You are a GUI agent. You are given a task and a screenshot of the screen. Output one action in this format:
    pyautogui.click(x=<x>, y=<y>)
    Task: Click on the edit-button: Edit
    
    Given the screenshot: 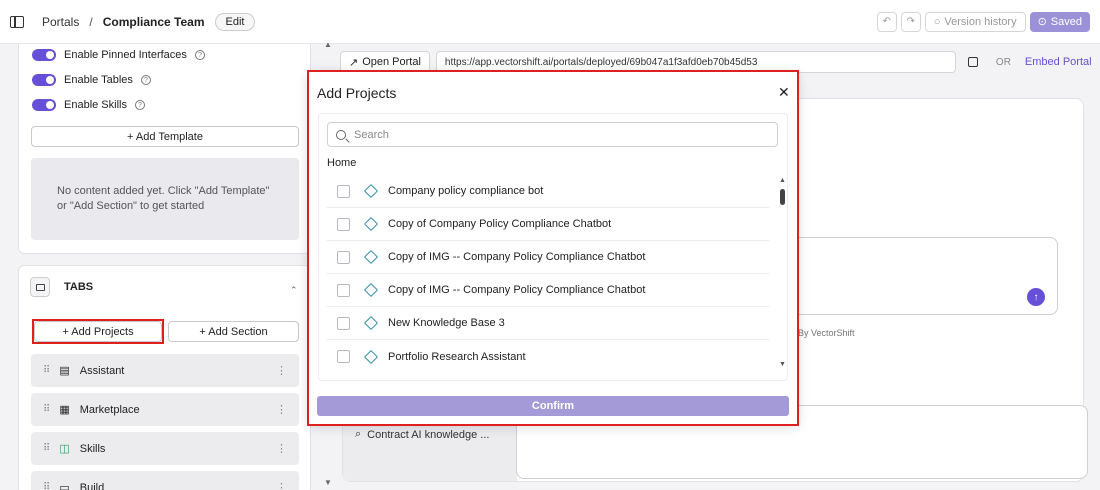 What is the action you would take?
    pyautogui.click(x=235, y=21)
    